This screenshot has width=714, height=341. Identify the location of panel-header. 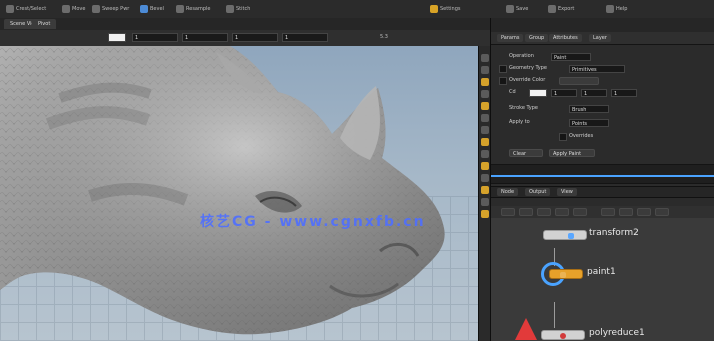
(602, 25).